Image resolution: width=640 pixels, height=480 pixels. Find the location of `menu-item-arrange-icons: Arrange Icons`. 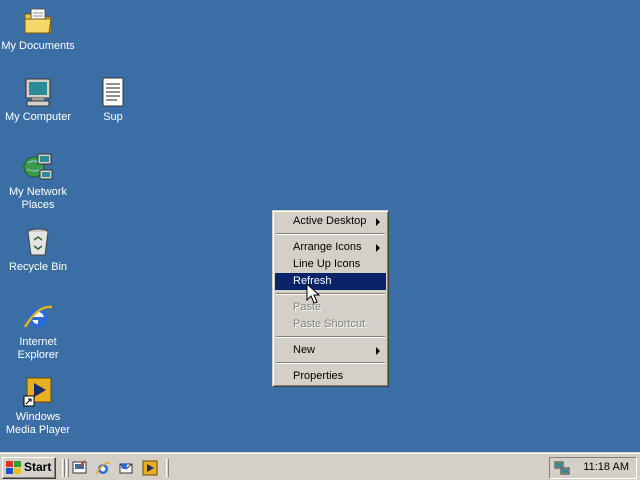

menu-item-arrange-icons: Arrange Icons is located at coordinates (330, 247).